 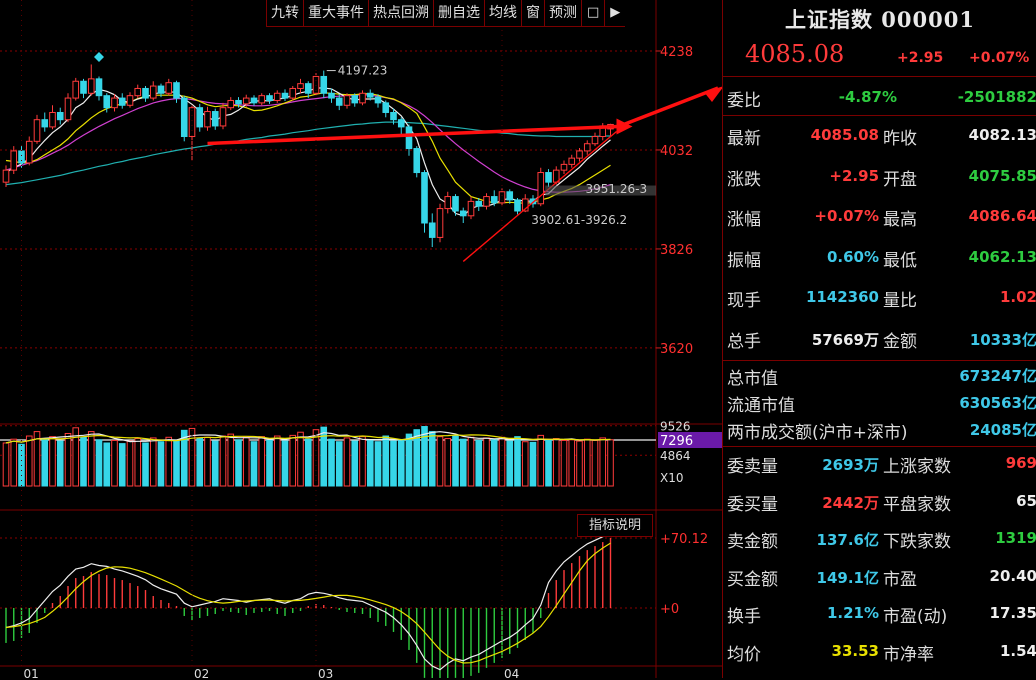 What do you see at coordinates (744, 220) in the screenshot?
I see `quote-stat-label: 涨幅` at bounding box center [744, 220].